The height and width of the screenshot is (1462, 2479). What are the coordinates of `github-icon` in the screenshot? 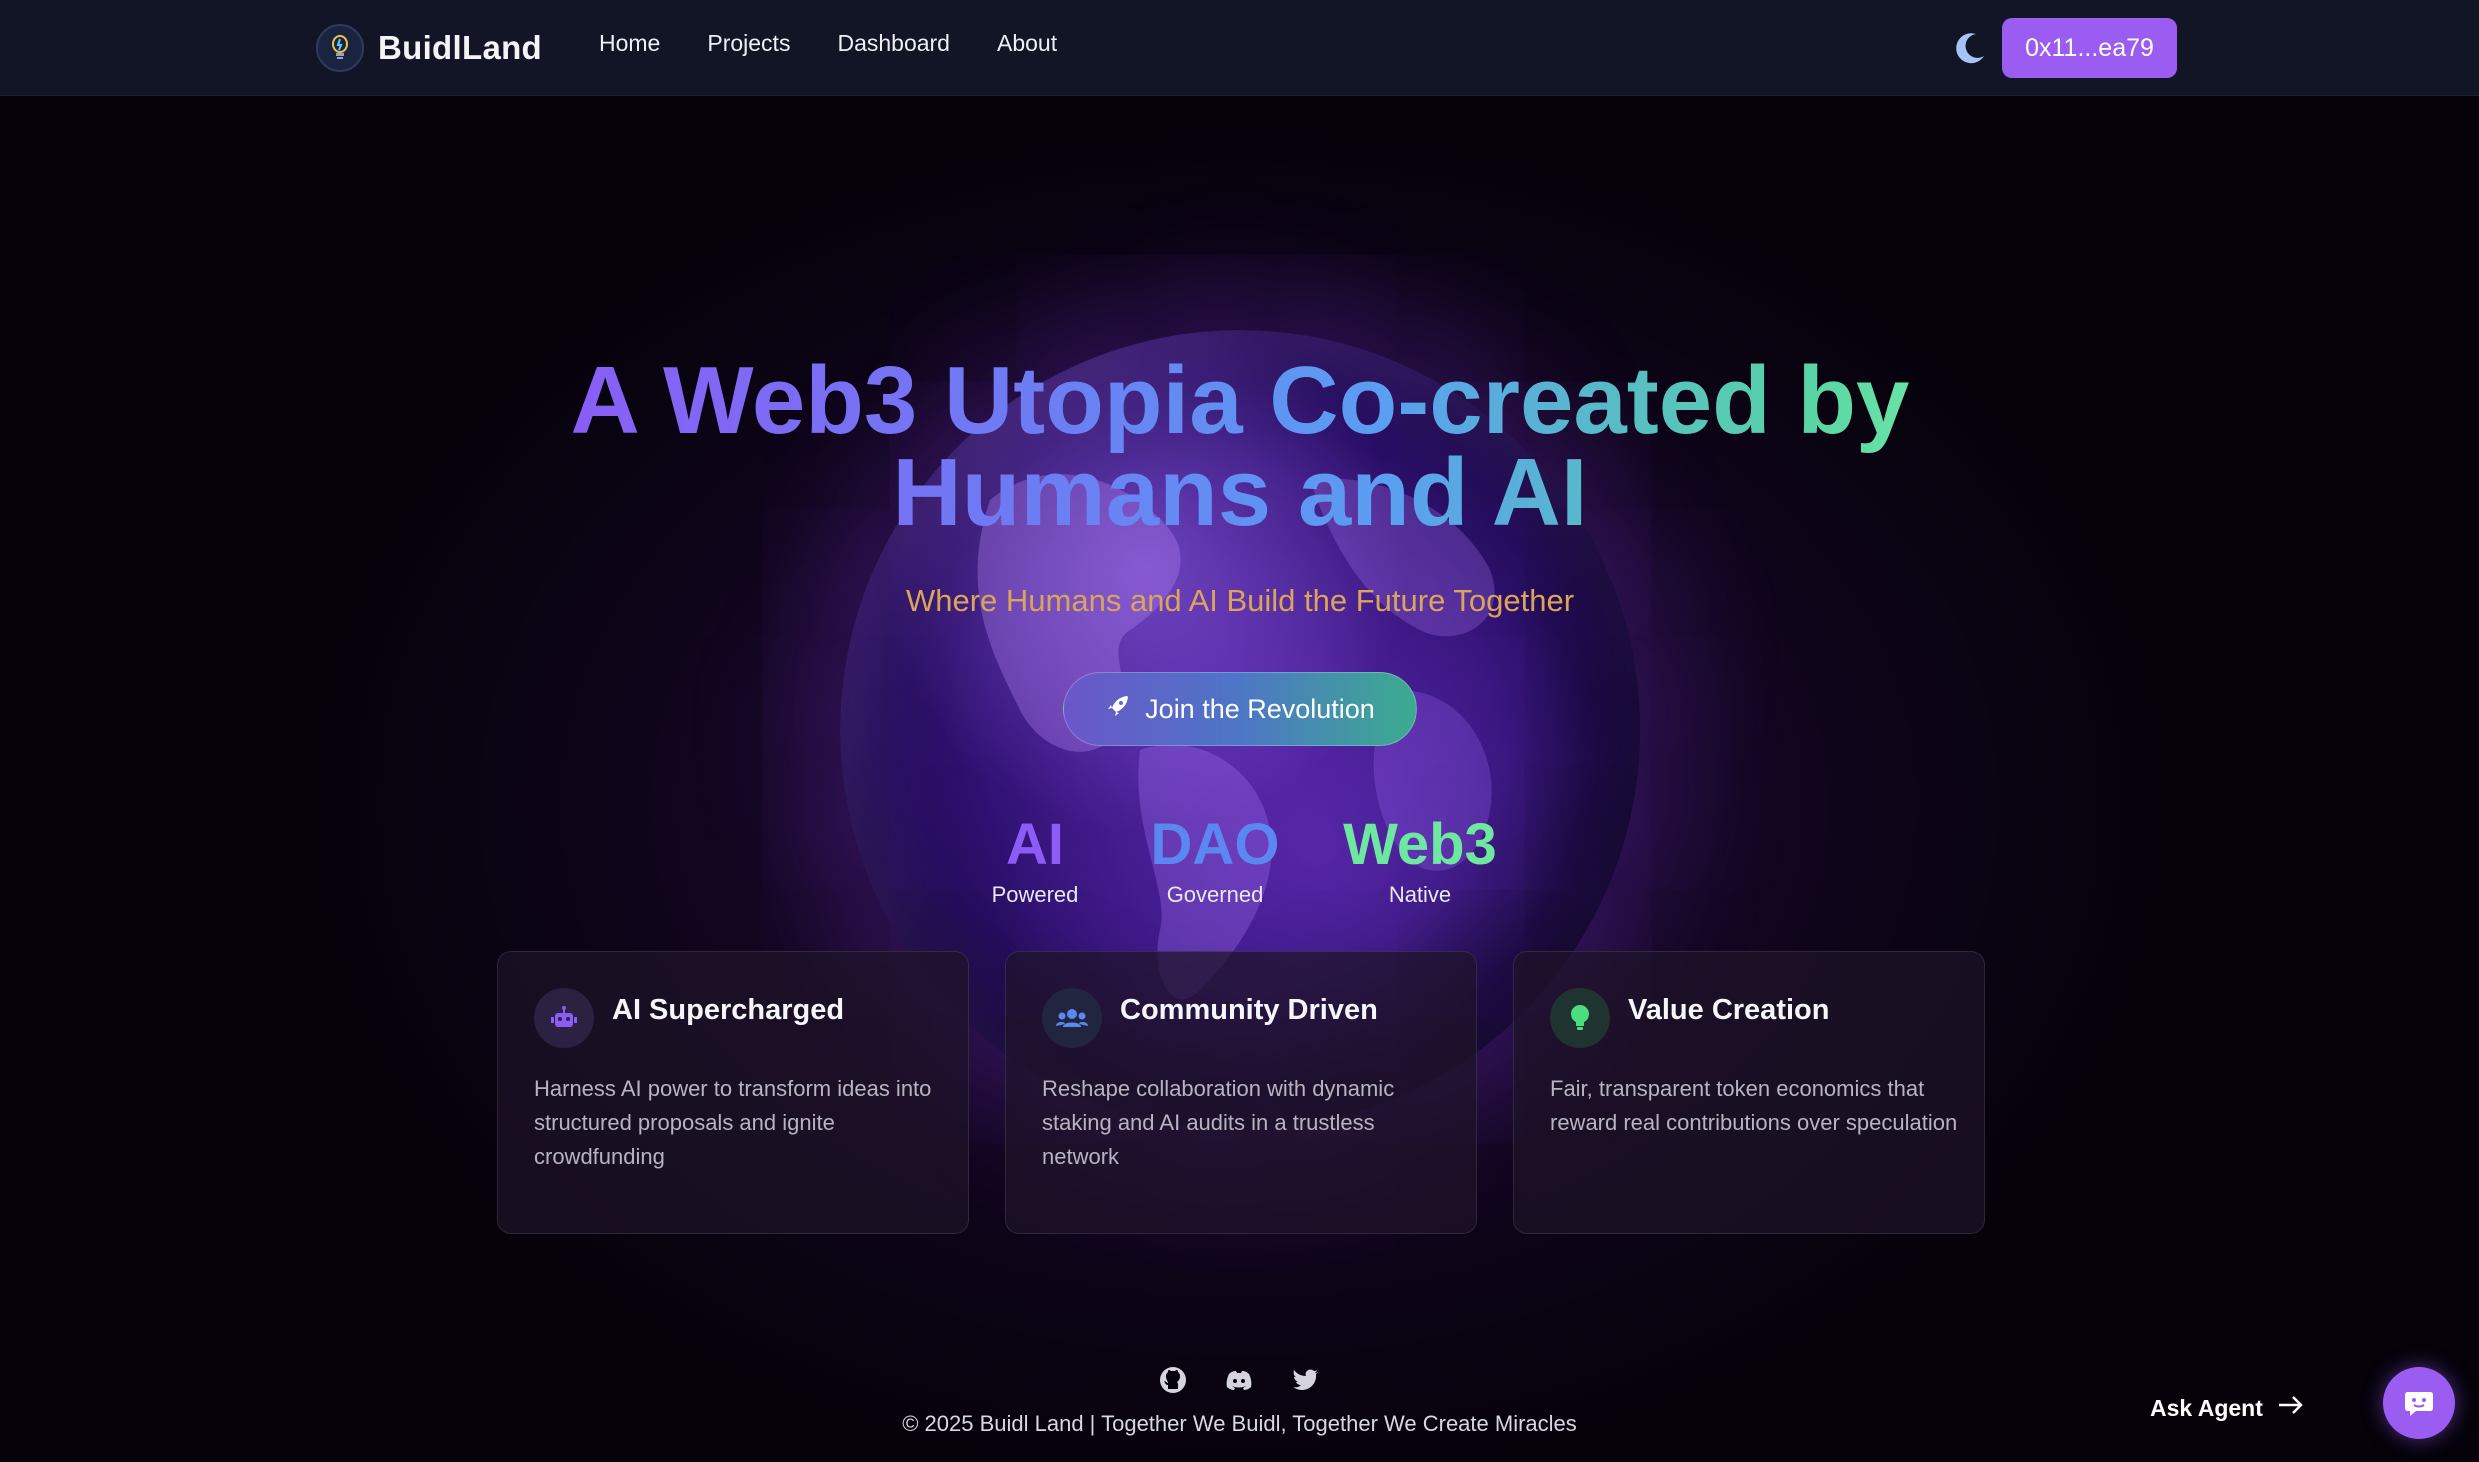 It's located at (1173, 1380).